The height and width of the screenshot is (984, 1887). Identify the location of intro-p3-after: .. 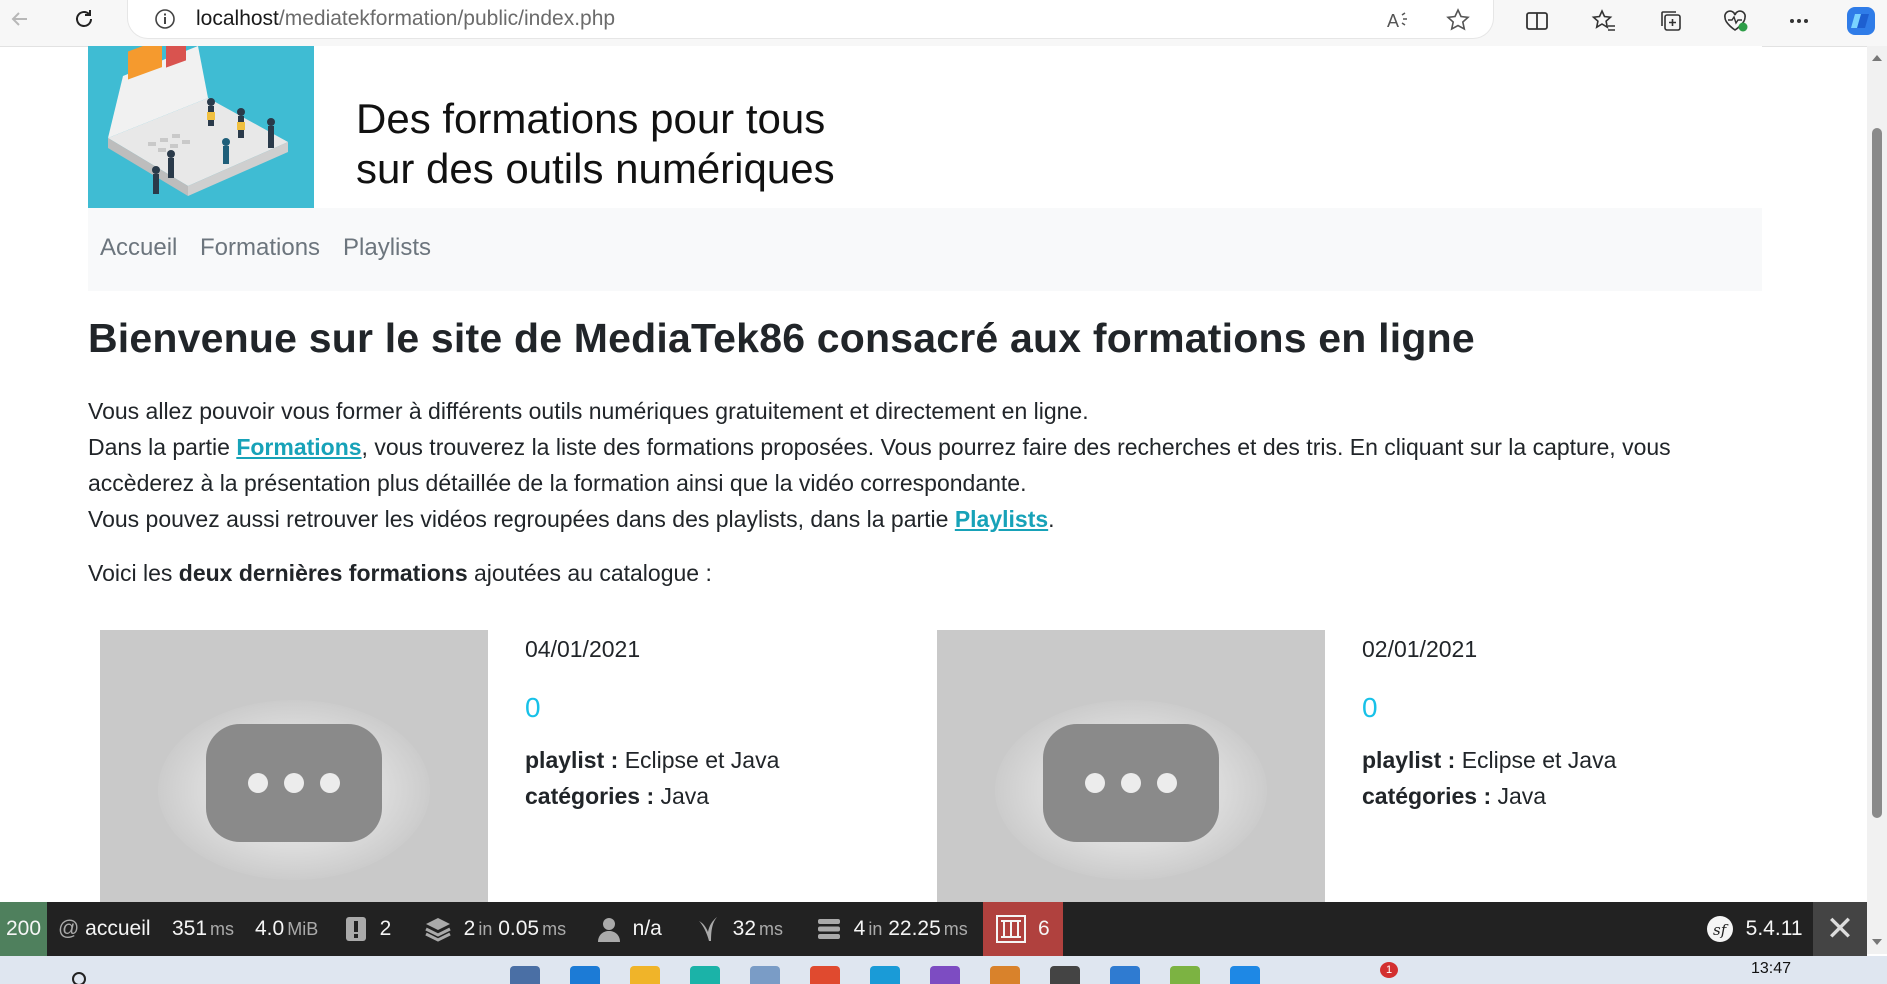
(1051, 519).